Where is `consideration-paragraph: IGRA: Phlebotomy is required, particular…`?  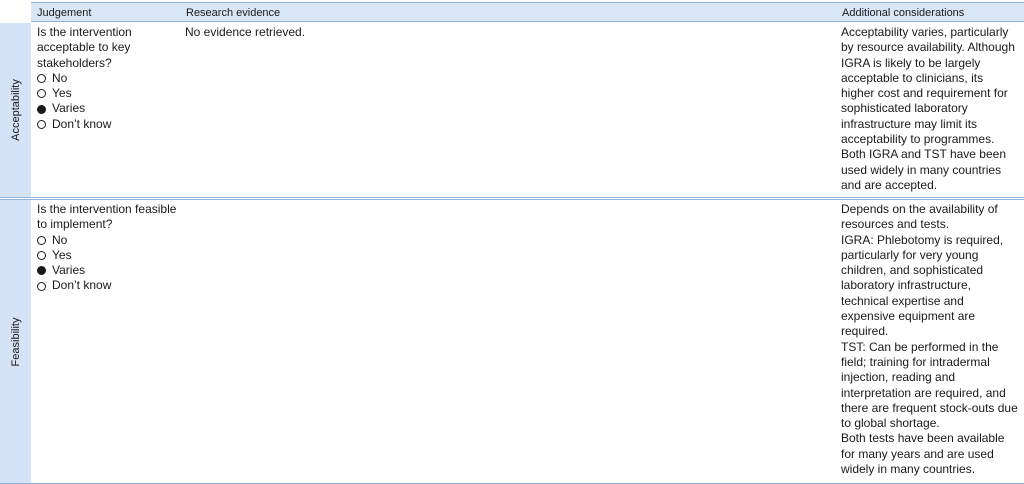 consideration-paragraph: IGRA: Phlebotomy is required, particular… is located at coordinates (922, 285).